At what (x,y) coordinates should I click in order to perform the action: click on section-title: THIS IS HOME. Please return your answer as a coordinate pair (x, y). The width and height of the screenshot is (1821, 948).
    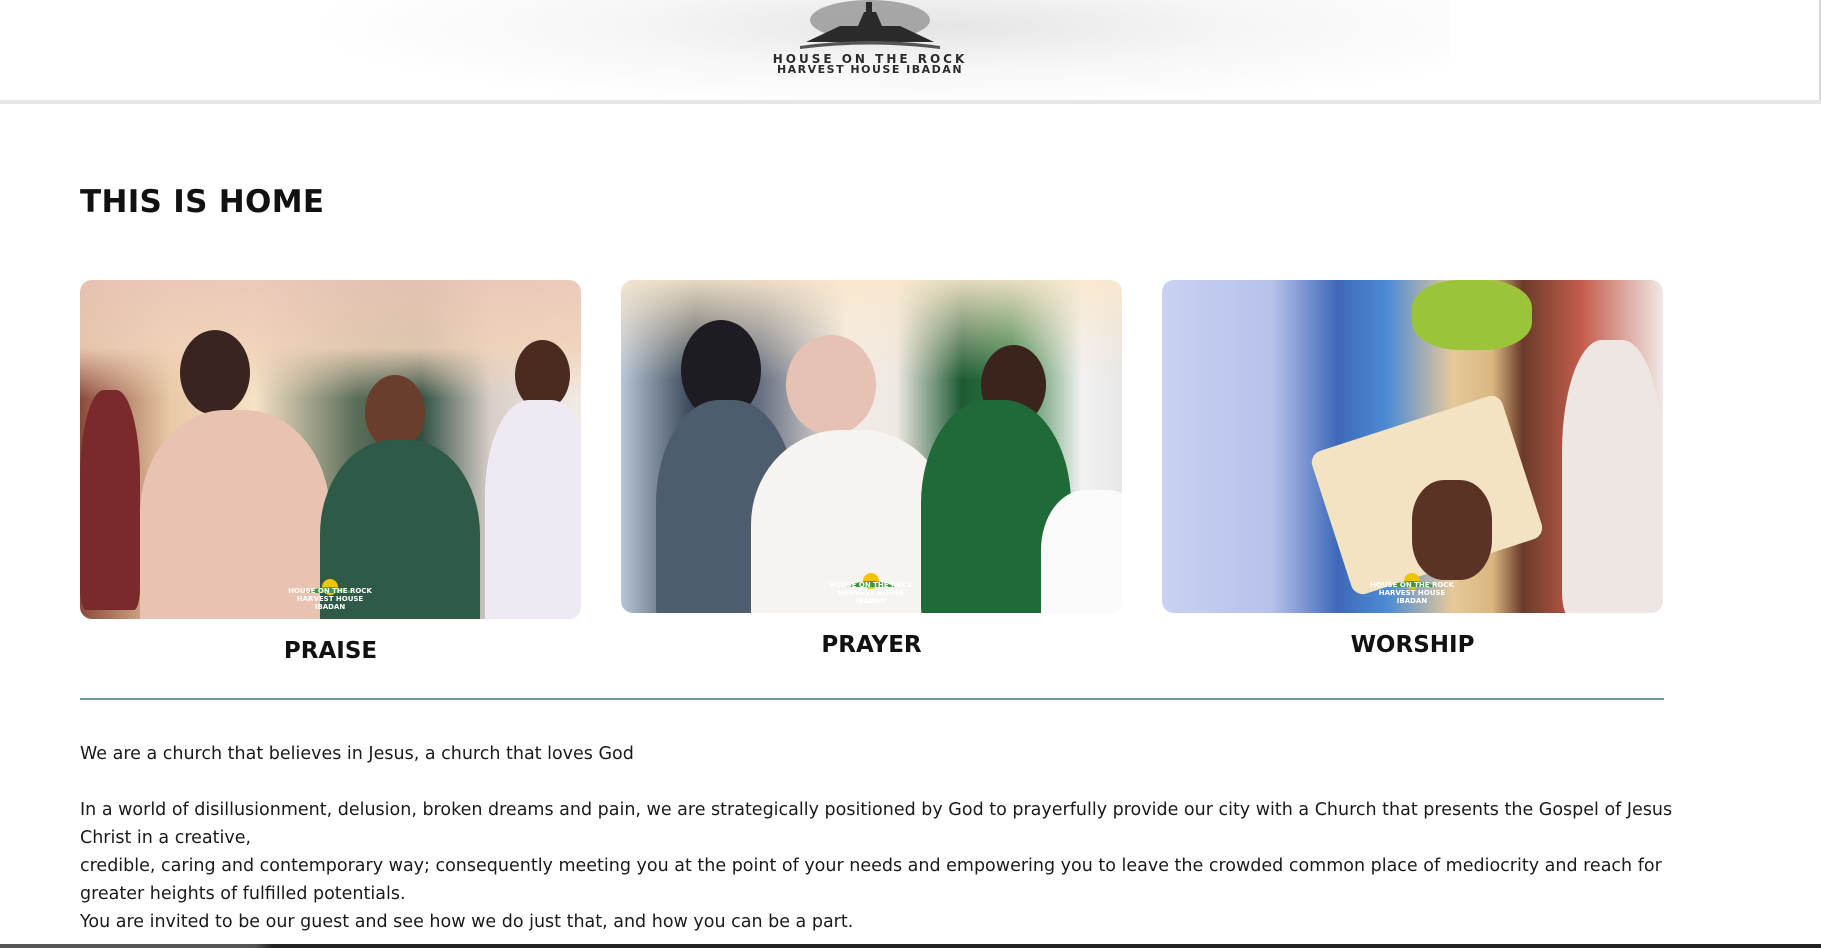
    Looking at the image, I should click on (202, 202).